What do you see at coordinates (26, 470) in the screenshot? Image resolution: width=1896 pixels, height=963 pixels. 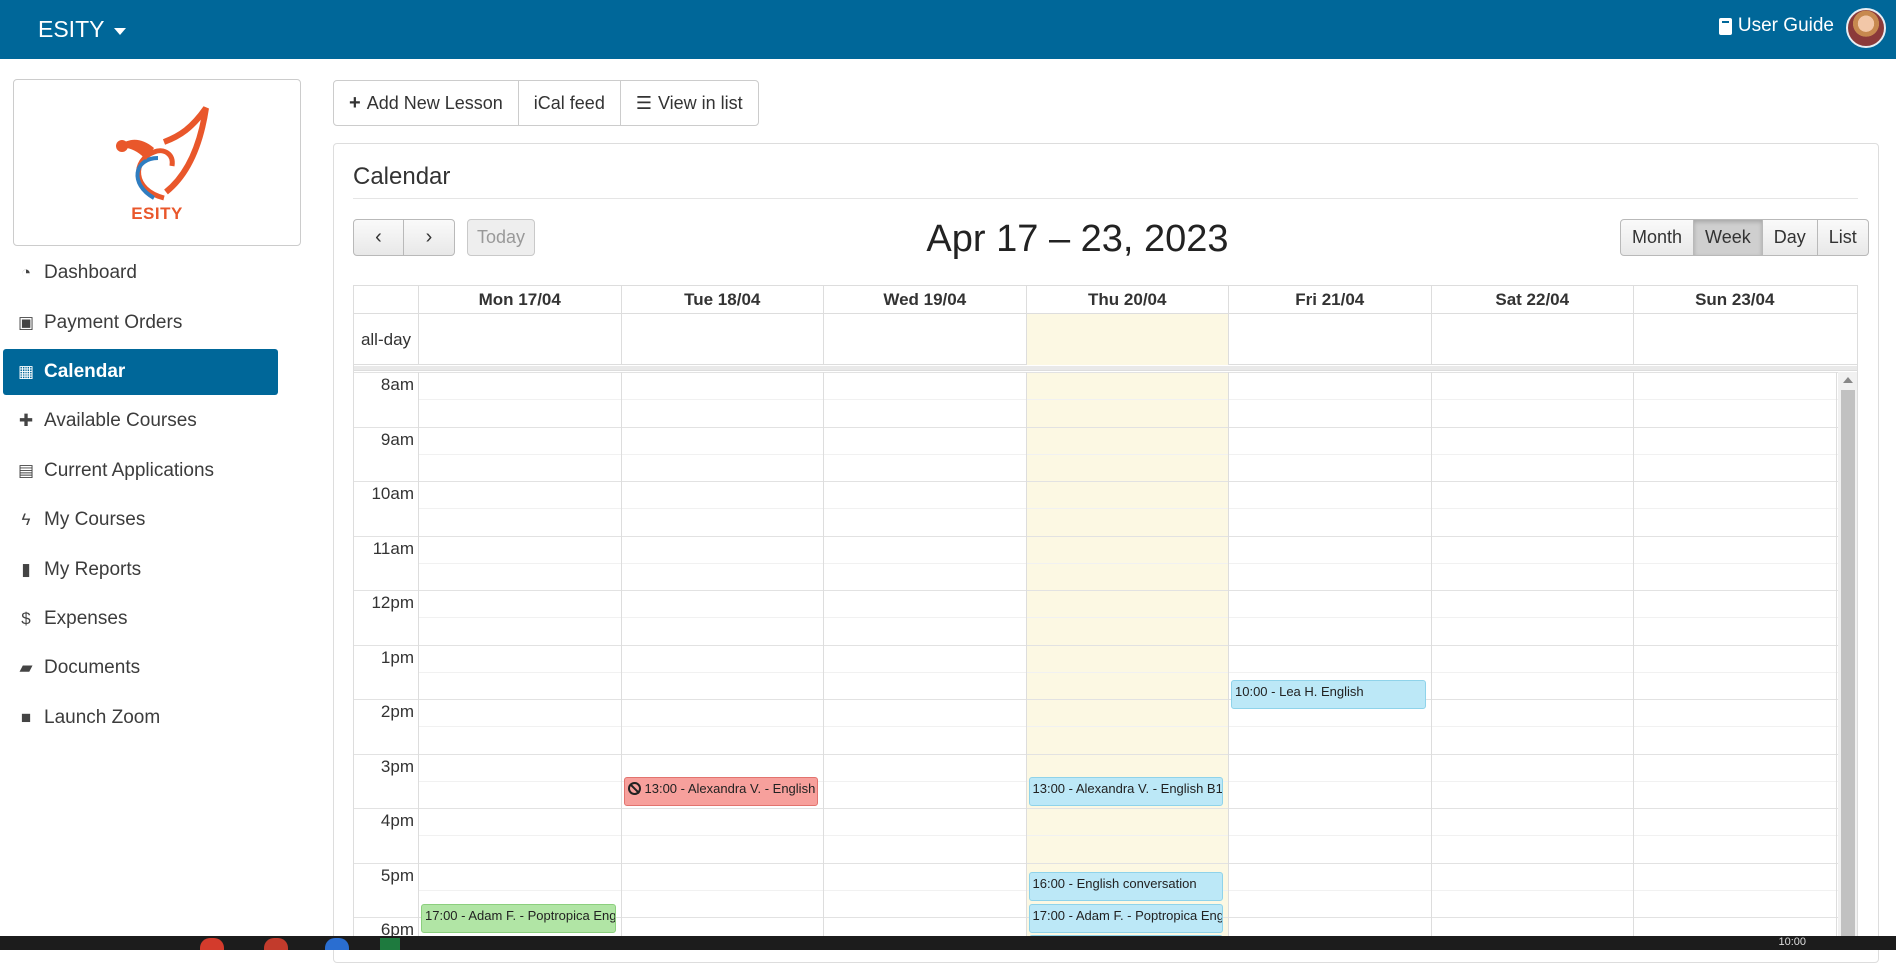 I see `document-icon: ▤` at bounding box center [26, 470].